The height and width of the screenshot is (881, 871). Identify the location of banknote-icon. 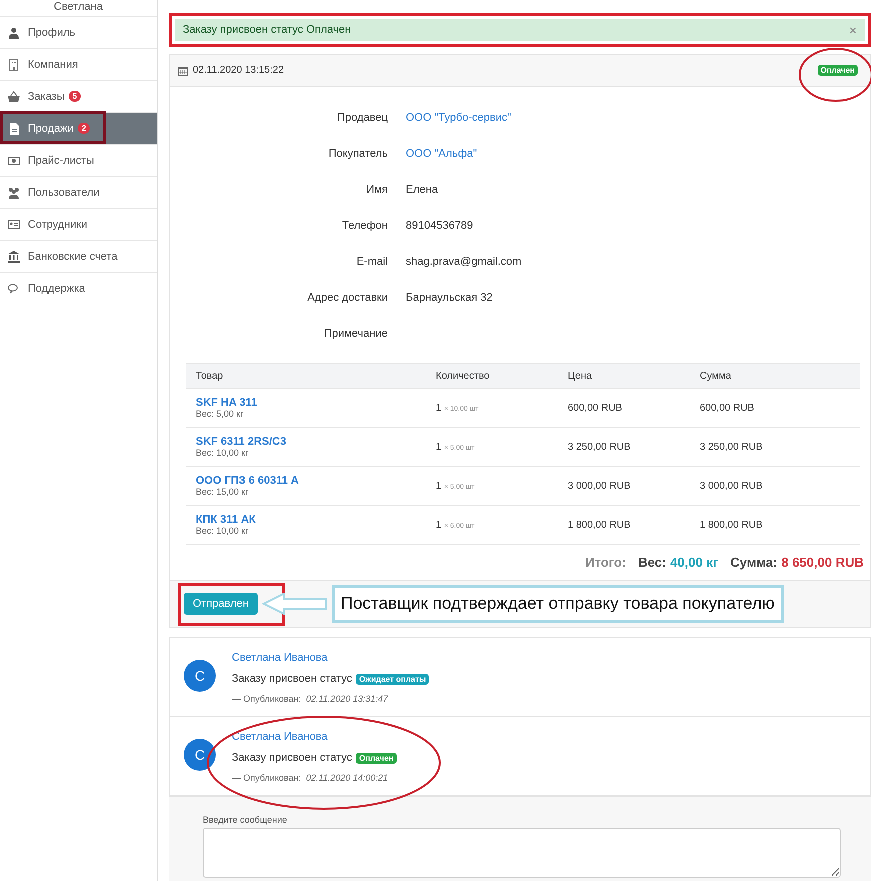
(14, 160).